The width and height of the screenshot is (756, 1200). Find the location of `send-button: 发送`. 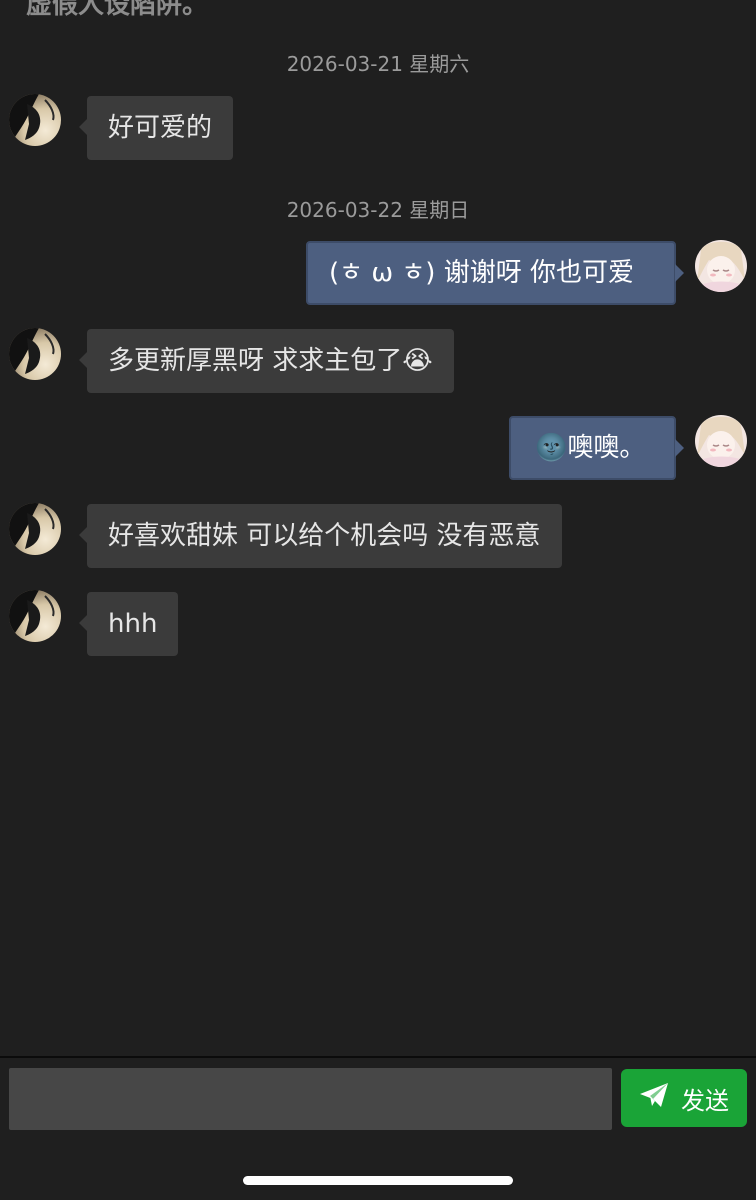

send-button: 发送 is located at coordinates (684, 1098).